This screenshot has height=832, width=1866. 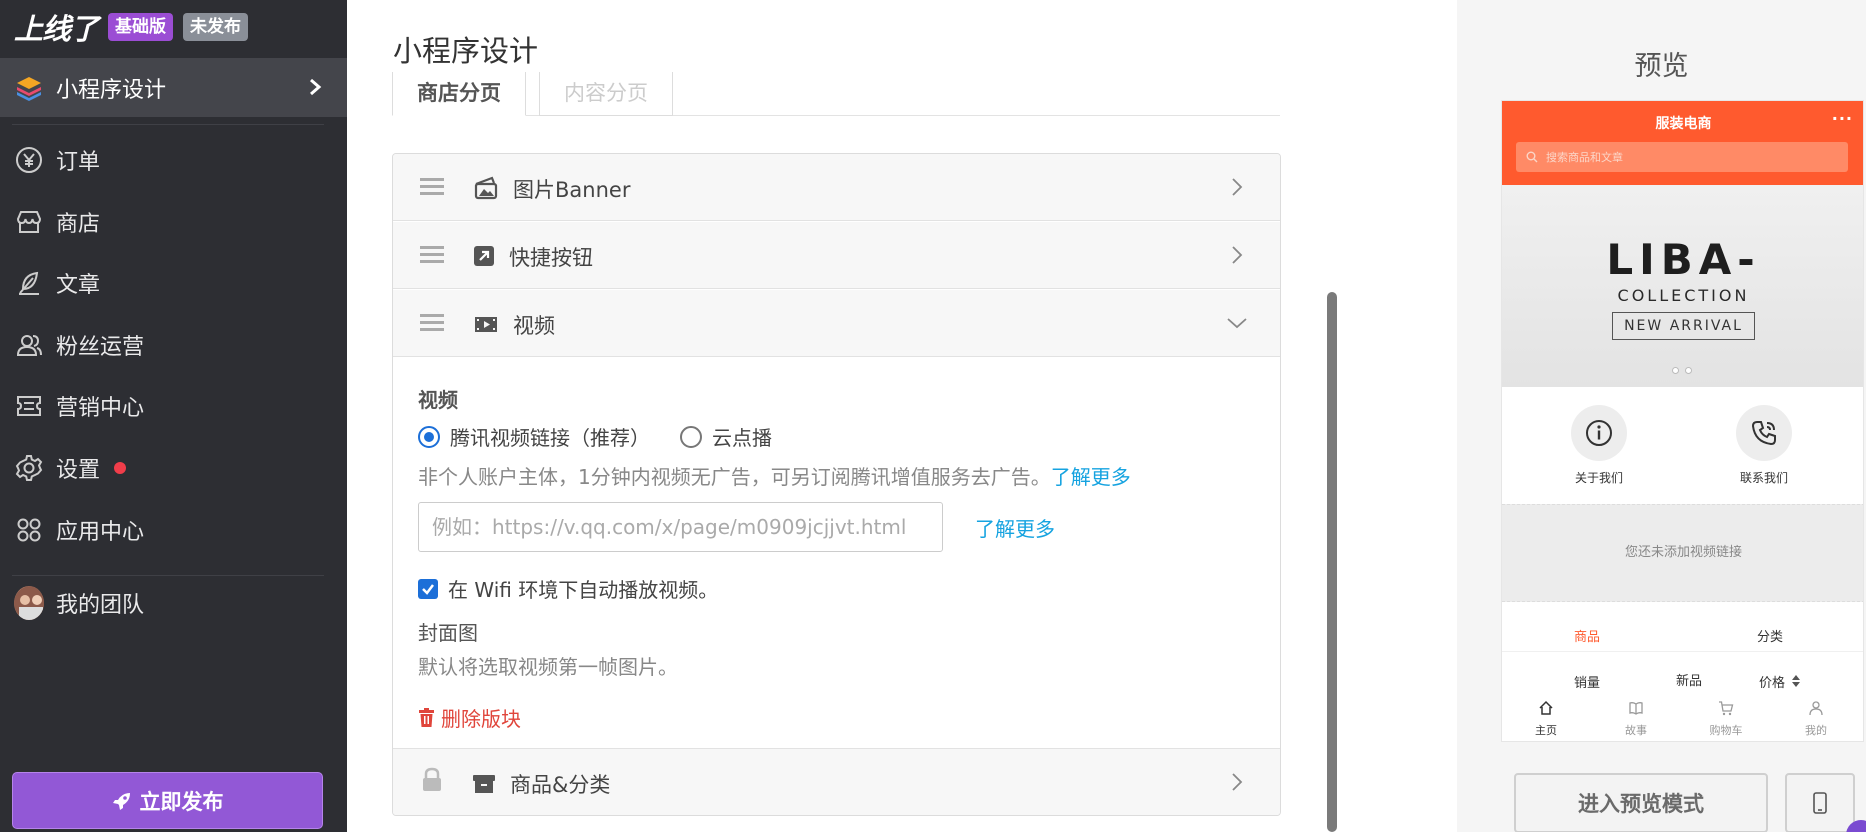 What do you see at coordinates (551, 258) in the screenshot?
I see `block-title: 快捷按钮` at bounding box center [551, 258].